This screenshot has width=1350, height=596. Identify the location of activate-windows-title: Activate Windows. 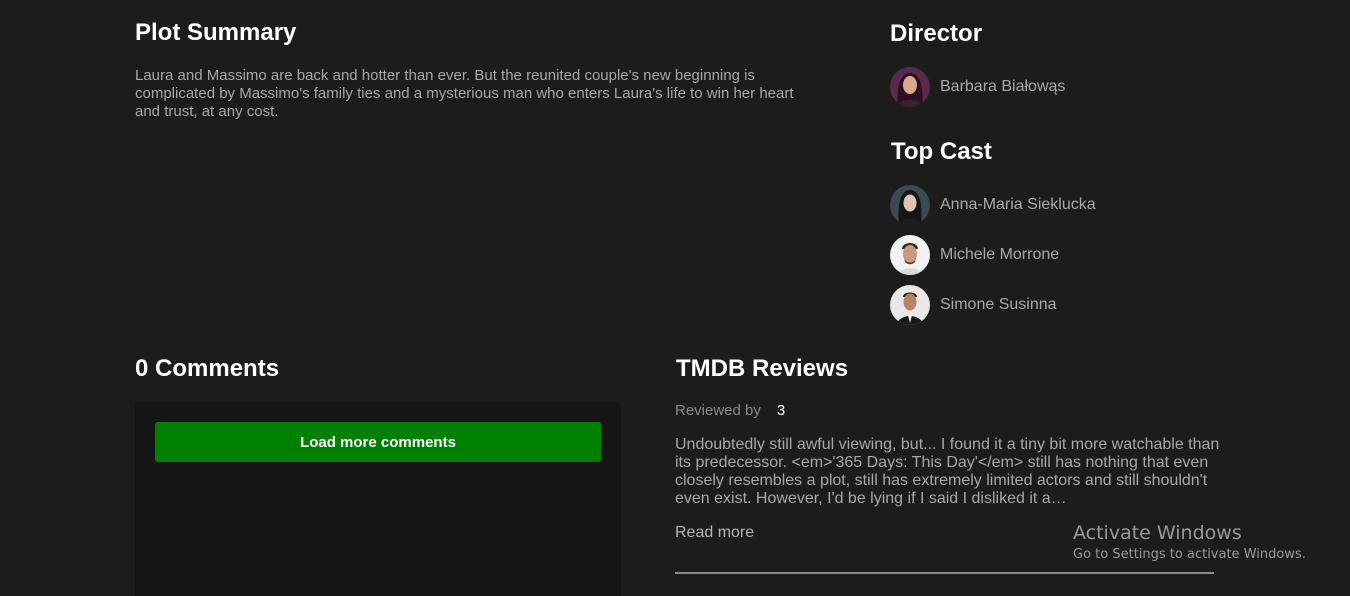
(1157, 533).